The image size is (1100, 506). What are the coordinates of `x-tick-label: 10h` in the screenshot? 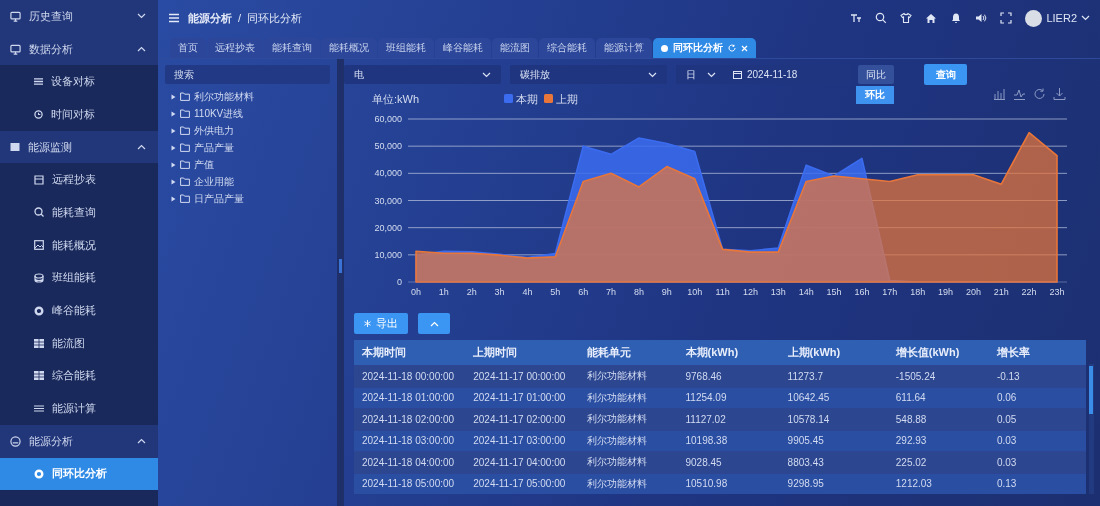 It's located at (695, 292).